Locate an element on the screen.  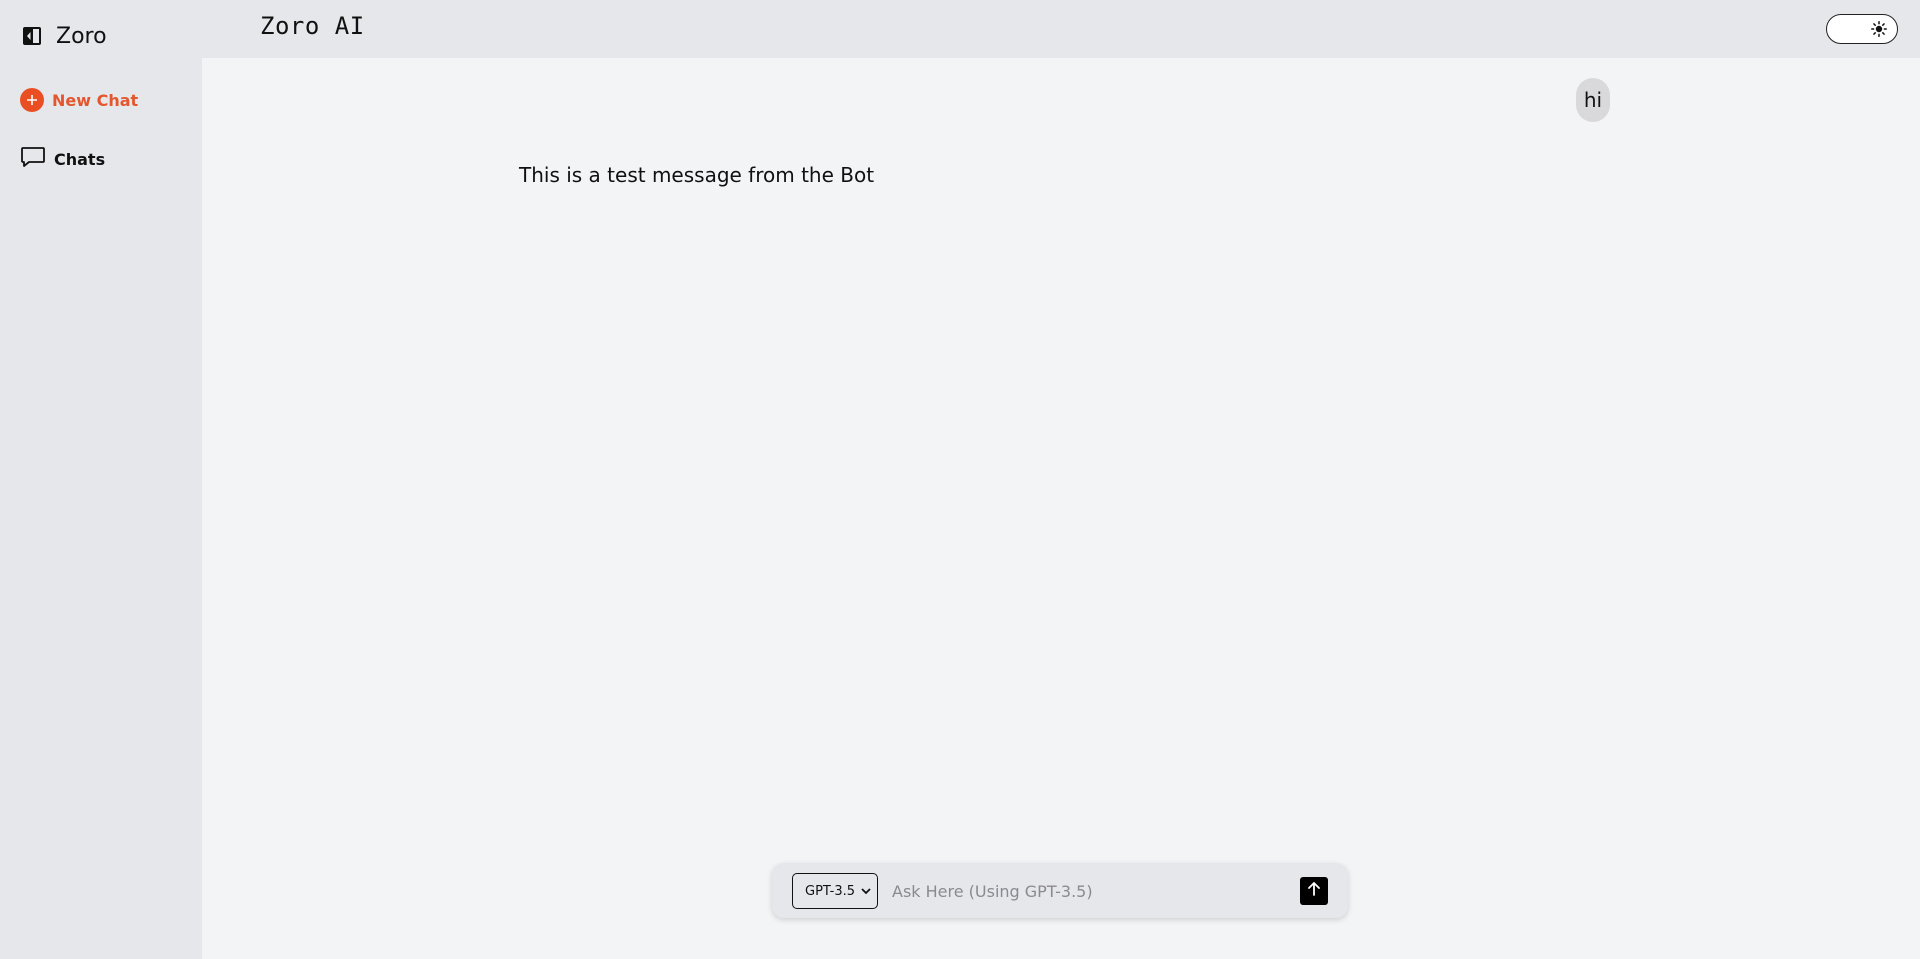
plus-circle-icon is located at coordinates (32, 100).